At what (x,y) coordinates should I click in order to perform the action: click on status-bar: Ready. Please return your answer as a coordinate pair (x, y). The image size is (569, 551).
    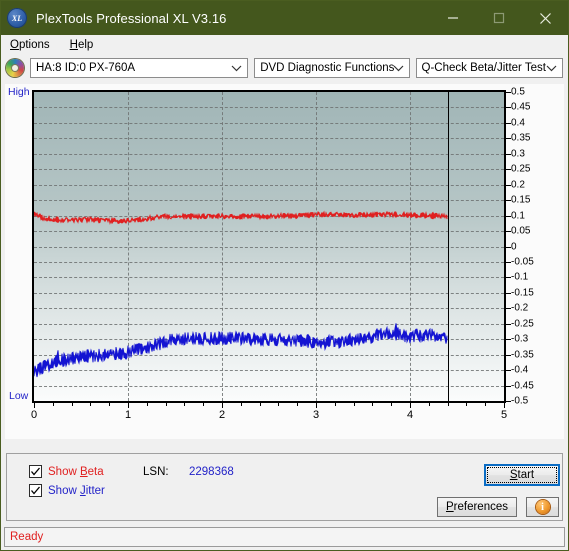
    Looking at the image, I should click on (284, 537).